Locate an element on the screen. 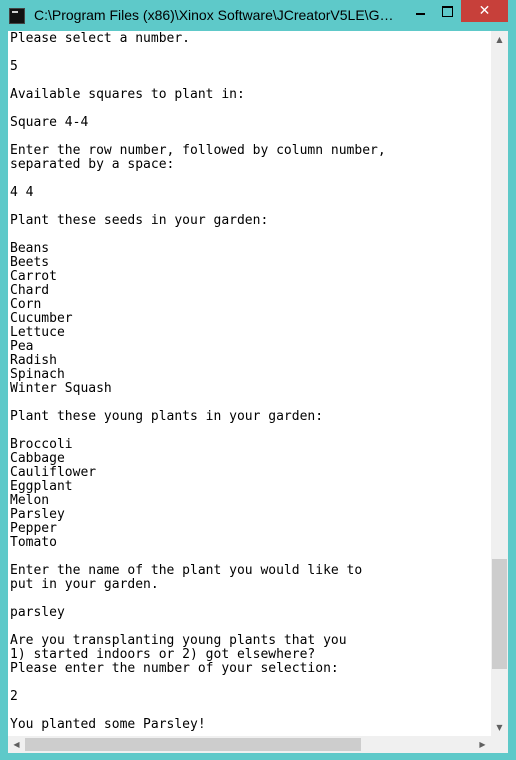 Image resolution: width=516 pixels, height=760 pixels. console-line: Chard is located at coordinates (30, 290).